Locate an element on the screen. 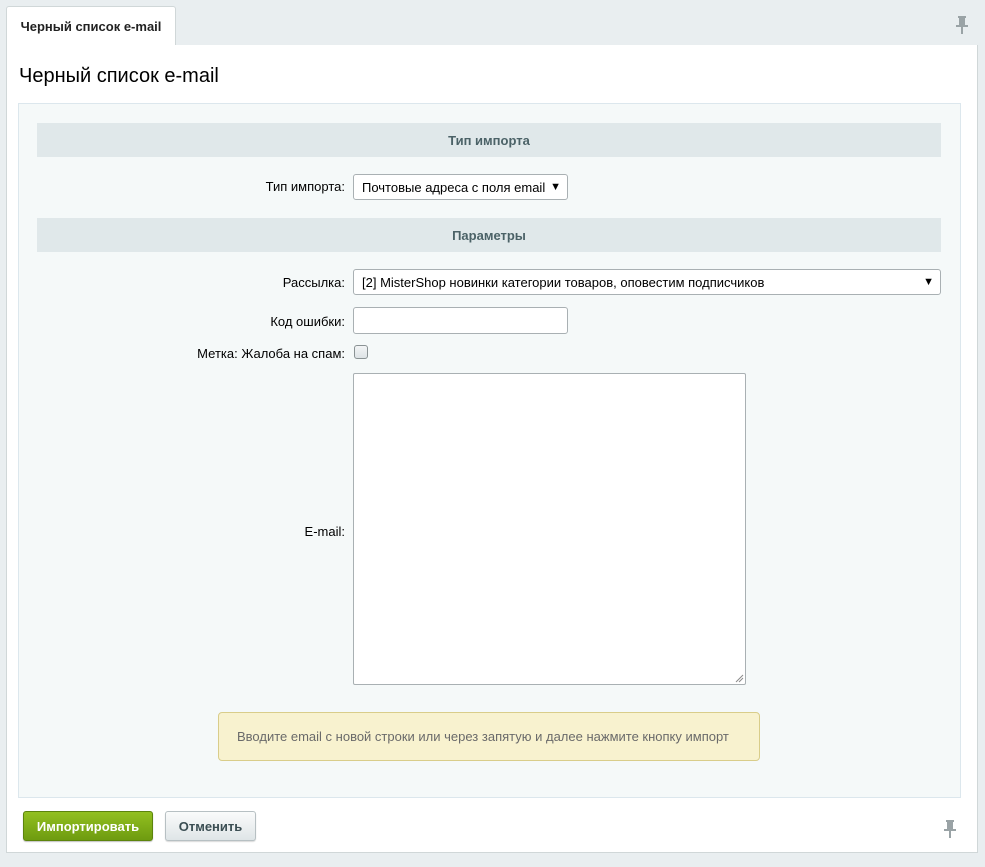 The width and height of the screenshot is (985, 867). section-header-import-type: Тип импорта is located at coordinates (489, 140).